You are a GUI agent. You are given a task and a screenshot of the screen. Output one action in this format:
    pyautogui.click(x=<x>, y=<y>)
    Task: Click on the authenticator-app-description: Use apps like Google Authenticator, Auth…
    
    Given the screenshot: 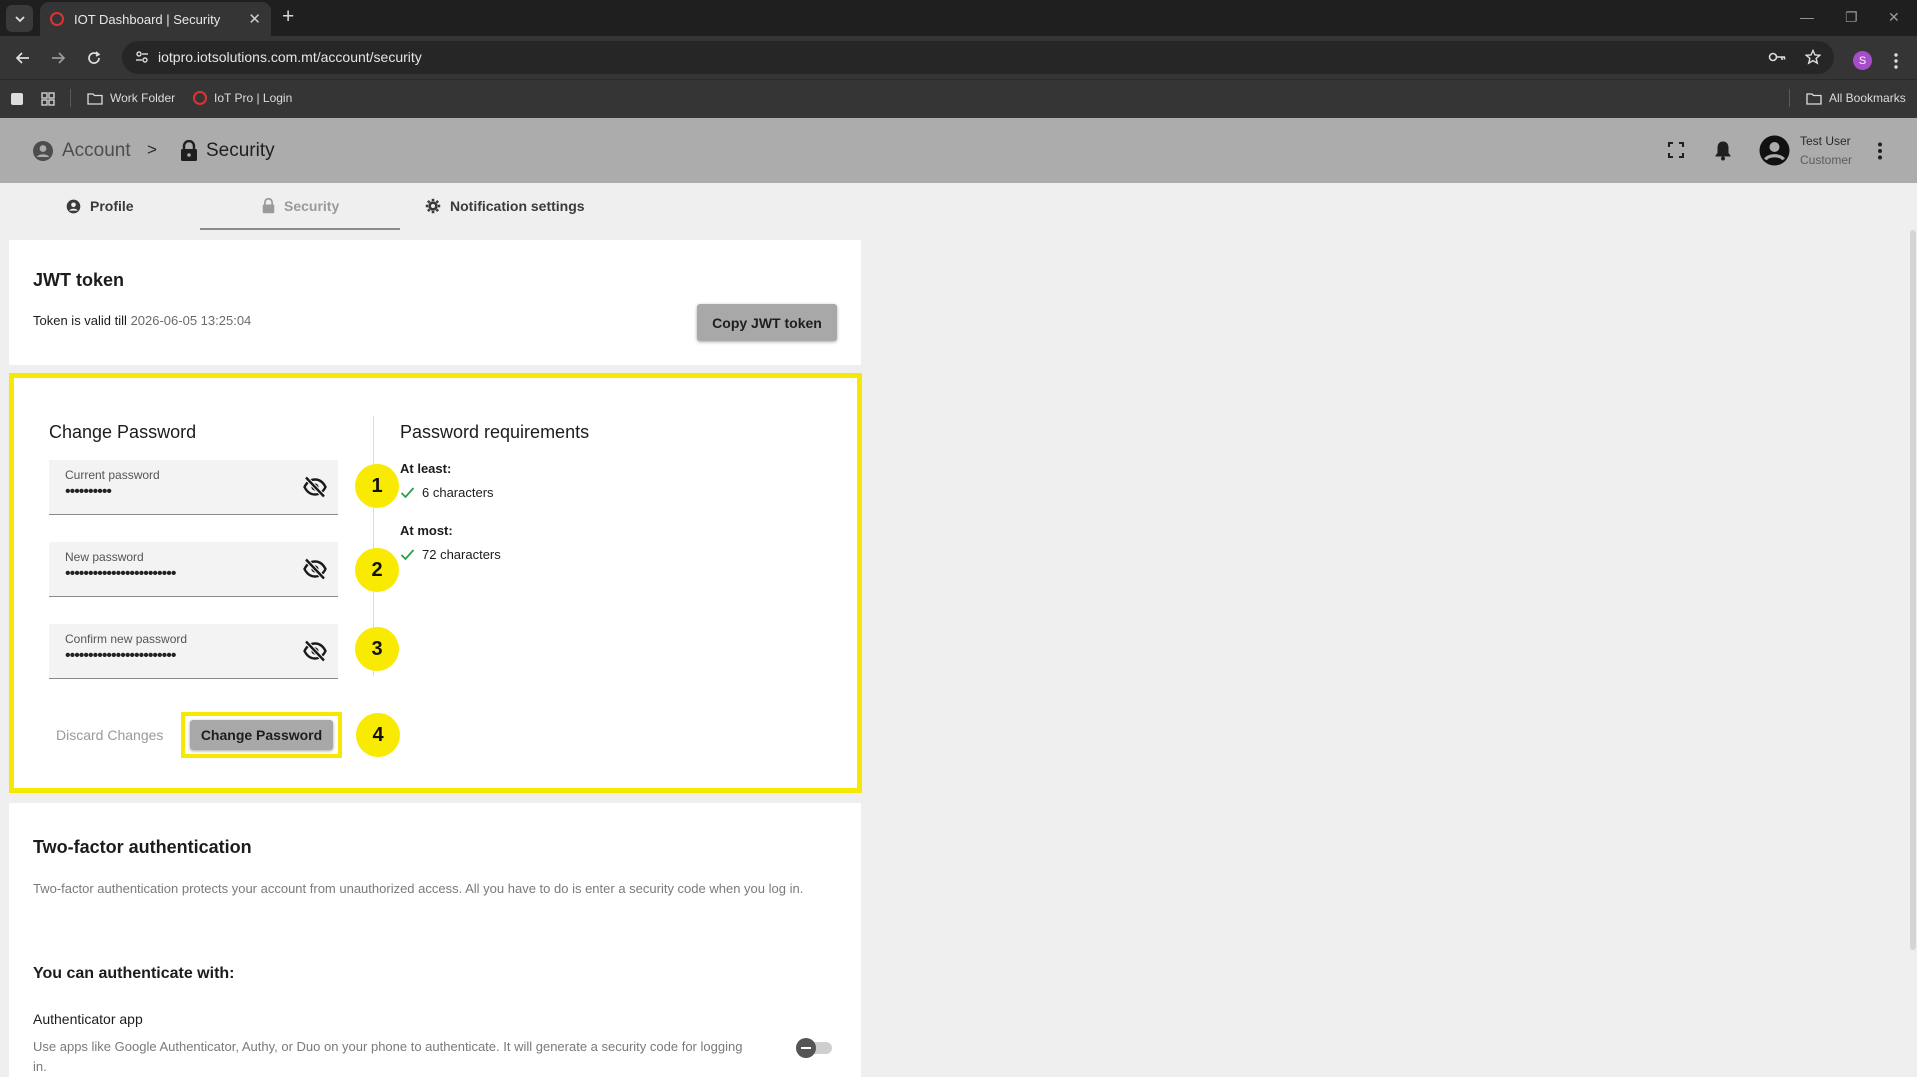 What is the action you would take?
    pyautogui.click(x=388, y=1056)
    